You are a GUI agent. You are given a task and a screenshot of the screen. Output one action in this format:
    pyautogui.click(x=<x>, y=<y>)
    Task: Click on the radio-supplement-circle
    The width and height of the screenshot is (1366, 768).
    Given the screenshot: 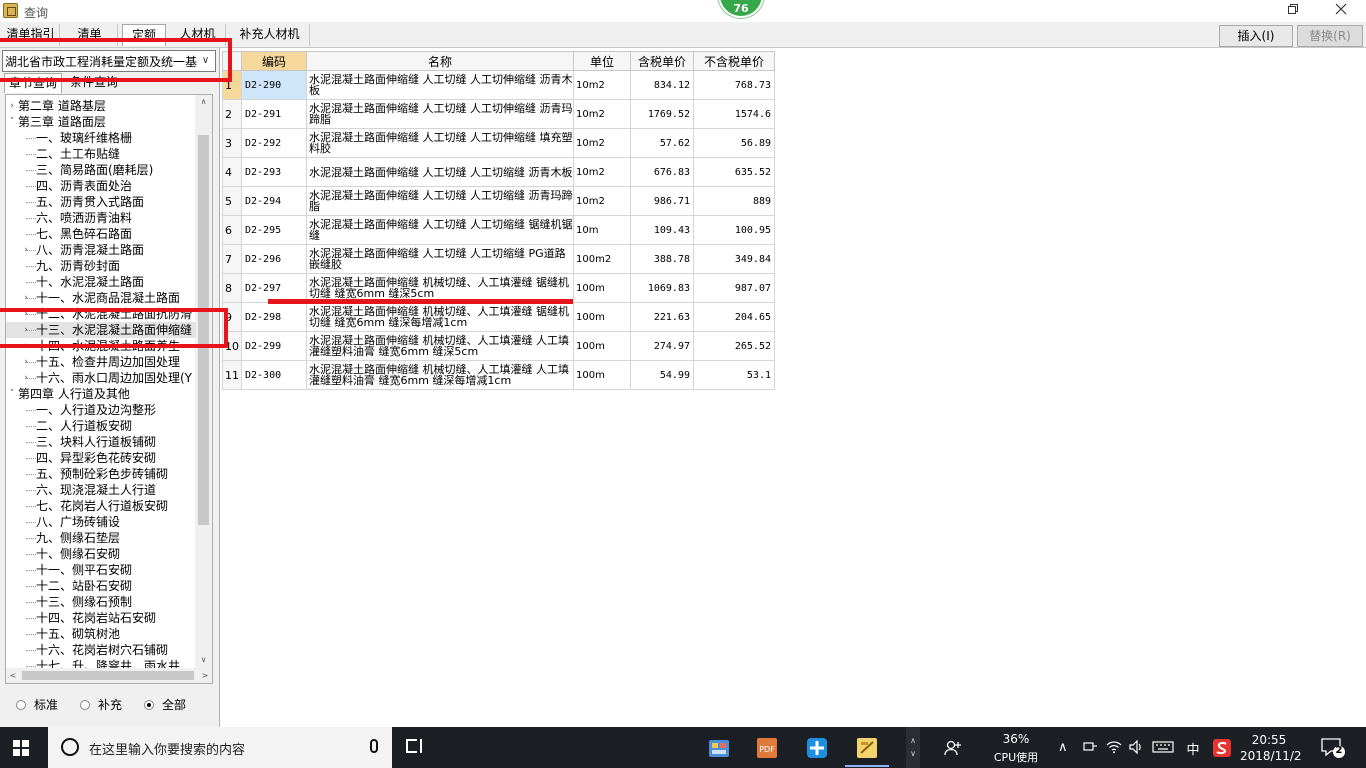 What is the action you would take?
    pyautogui.click(x=85, y=705)
    